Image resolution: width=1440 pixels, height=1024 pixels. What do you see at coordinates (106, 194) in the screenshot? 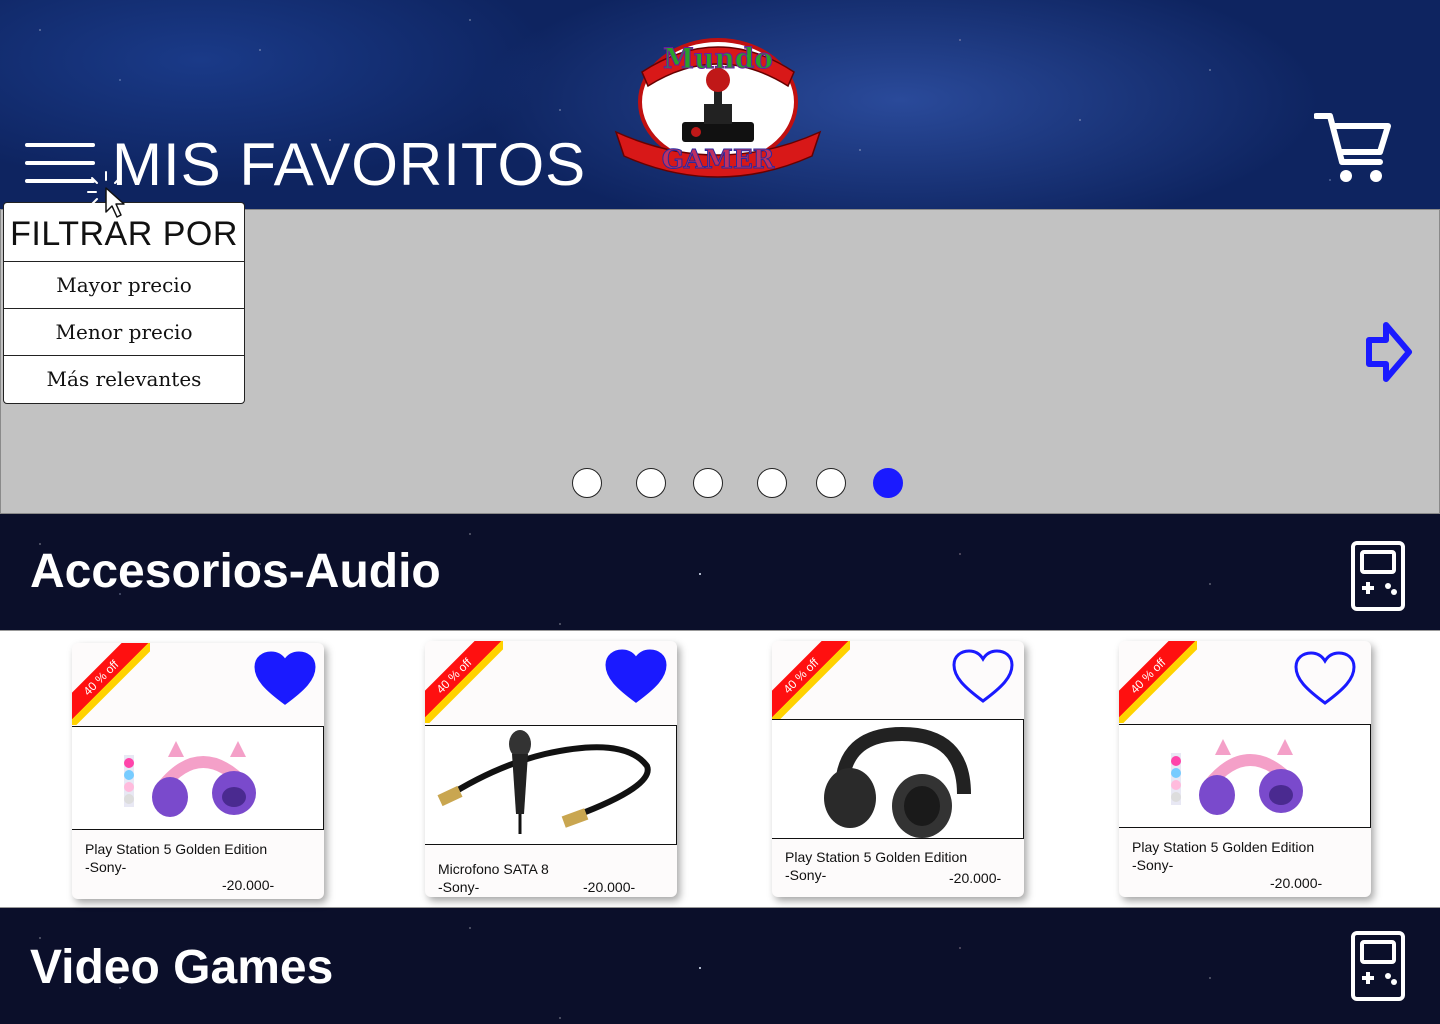
I see `mouse-pointer-icon` at bounding box center [106, 194].